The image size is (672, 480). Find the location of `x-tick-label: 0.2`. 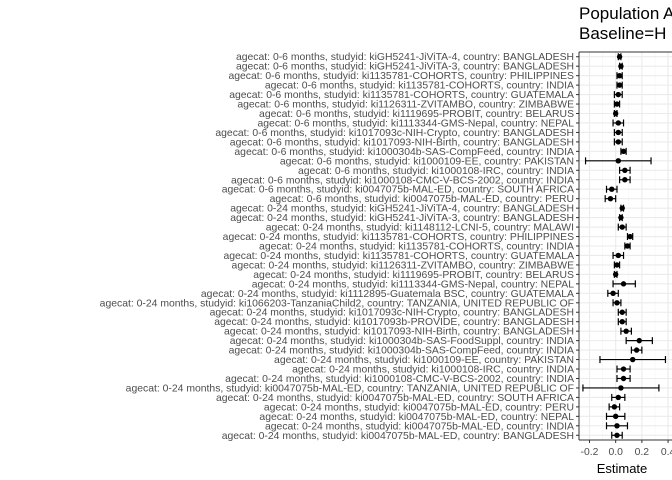

x-tick-label: 0.2 is located at coordinates (642, 452).